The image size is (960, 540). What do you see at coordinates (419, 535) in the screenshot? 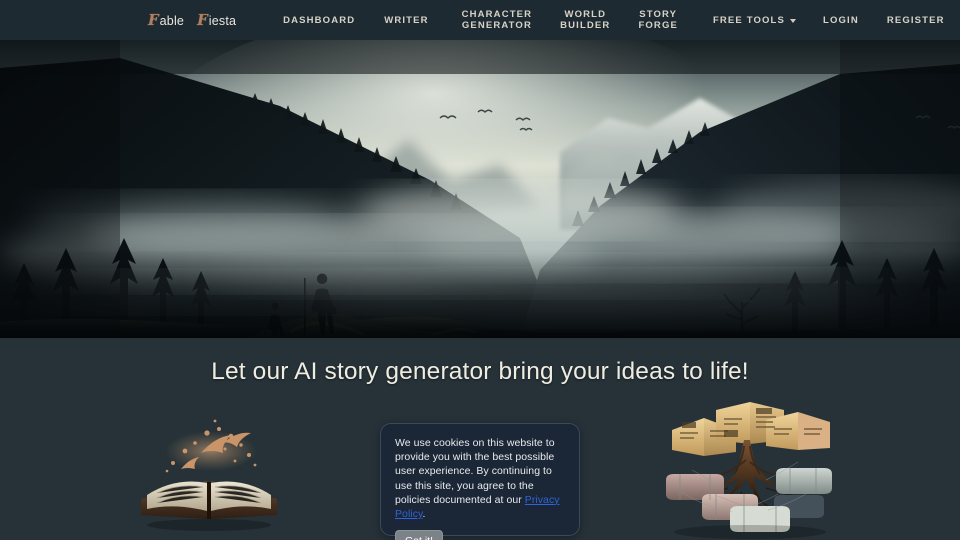
I see `cookie-accept-button: Got it!` at bounding box center [419, 535].